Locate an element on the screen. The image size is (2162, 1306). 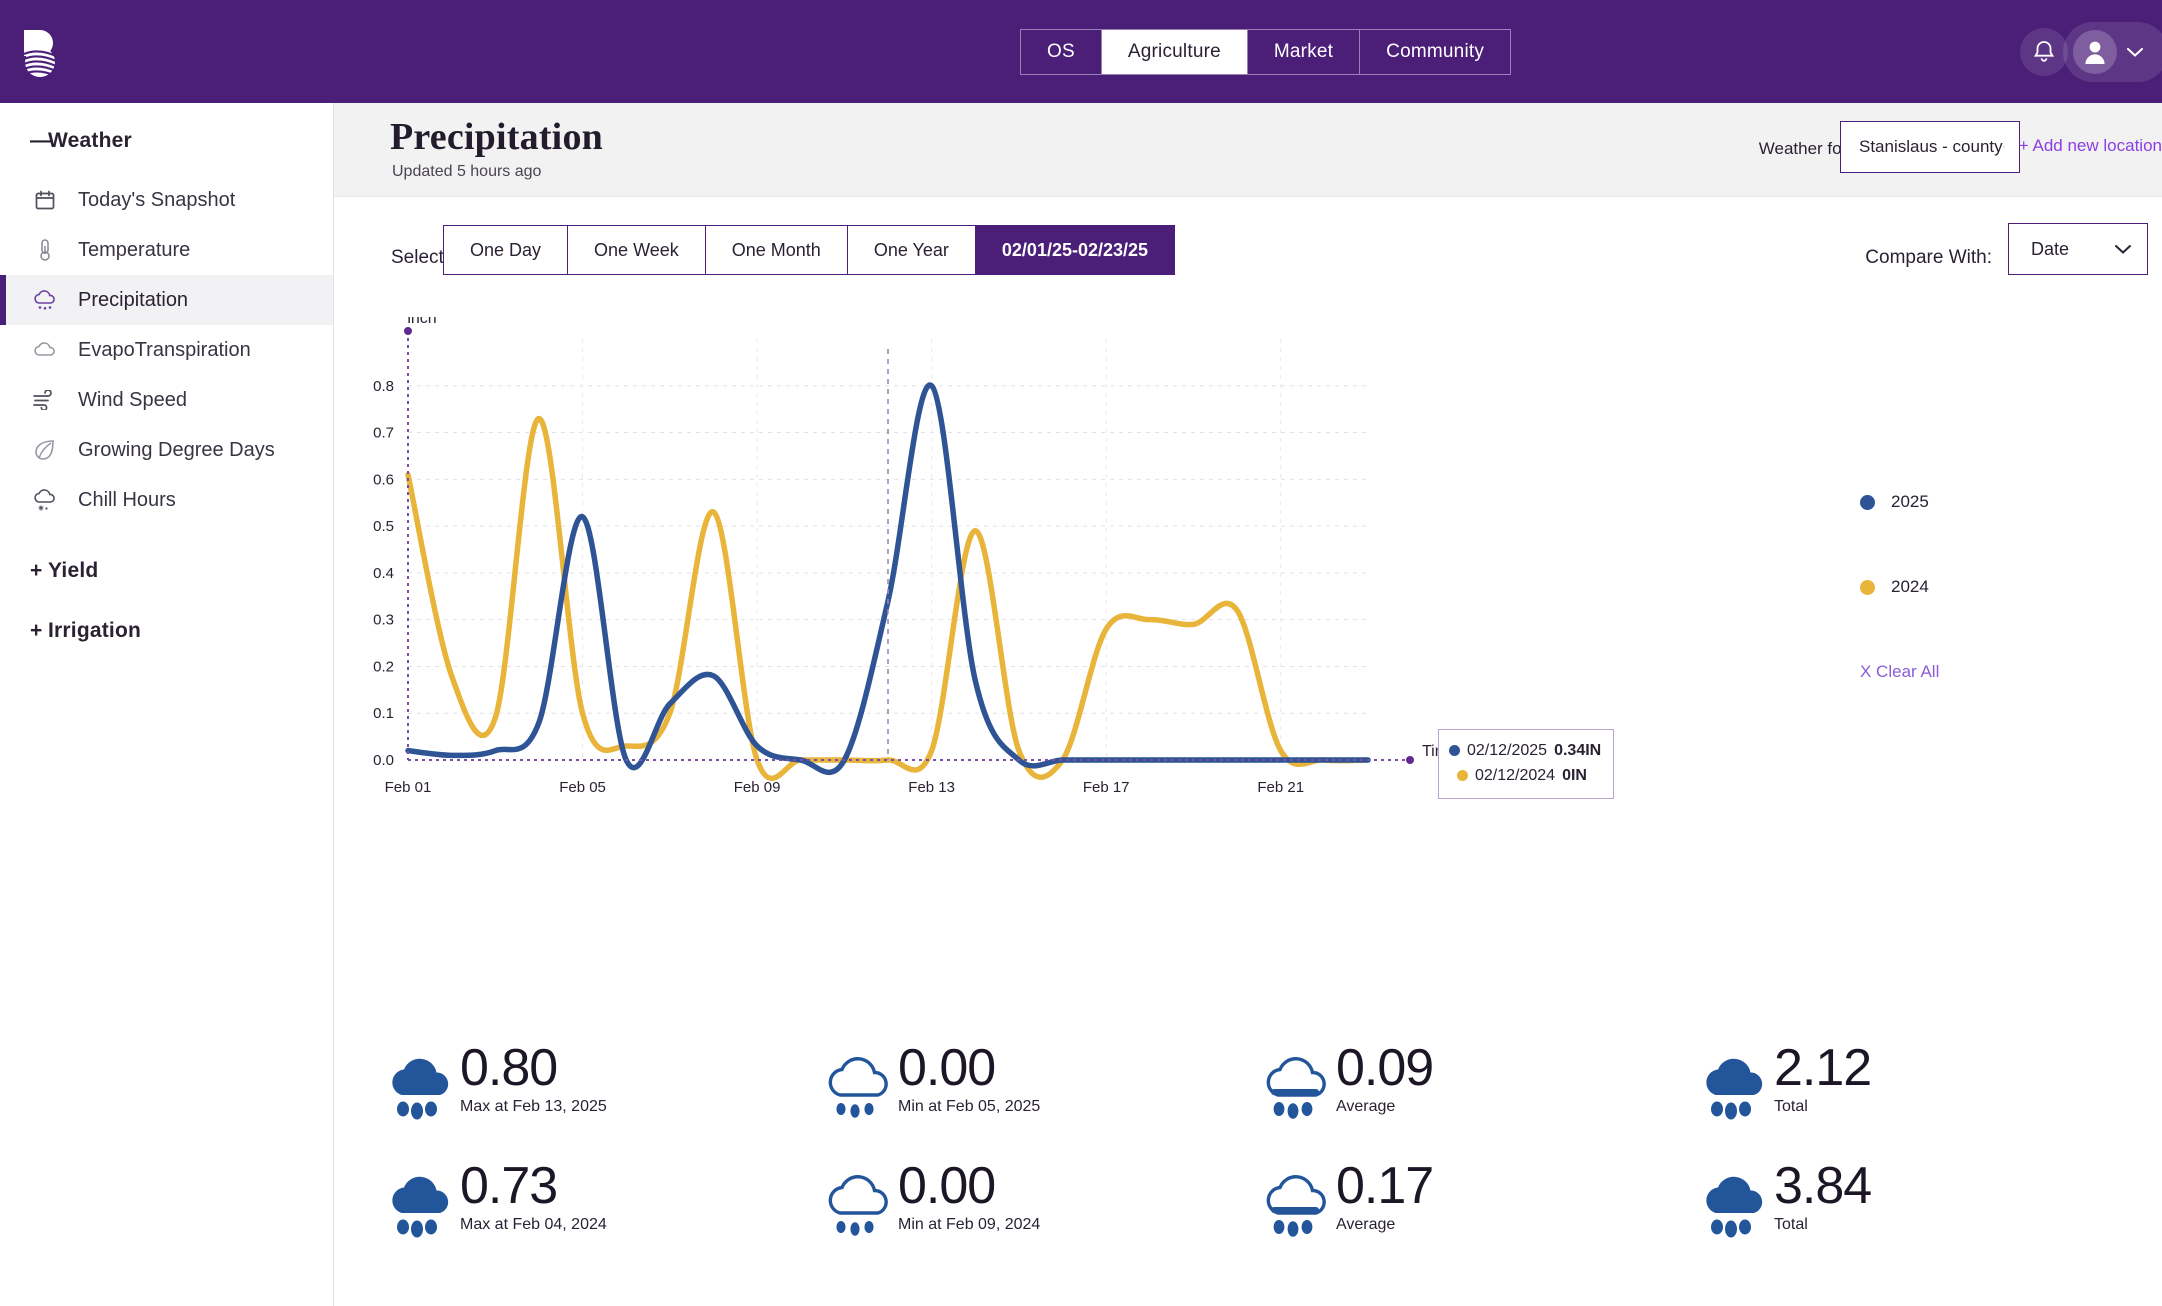
sidebar-item-precipitation: Precipitation is located at coordinates (166, 300).